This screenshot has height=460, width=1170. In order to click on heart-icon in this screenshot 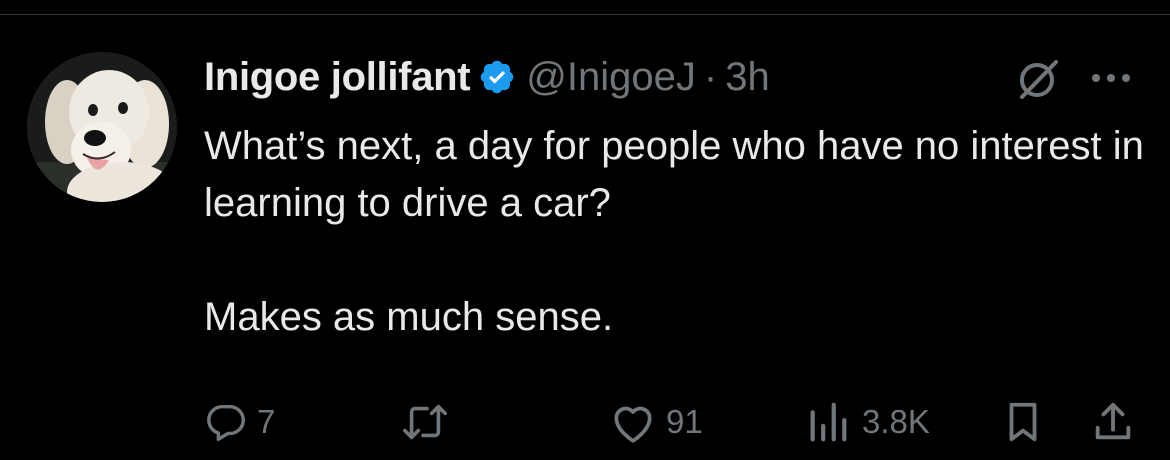, I will do `click(633, 422)`.